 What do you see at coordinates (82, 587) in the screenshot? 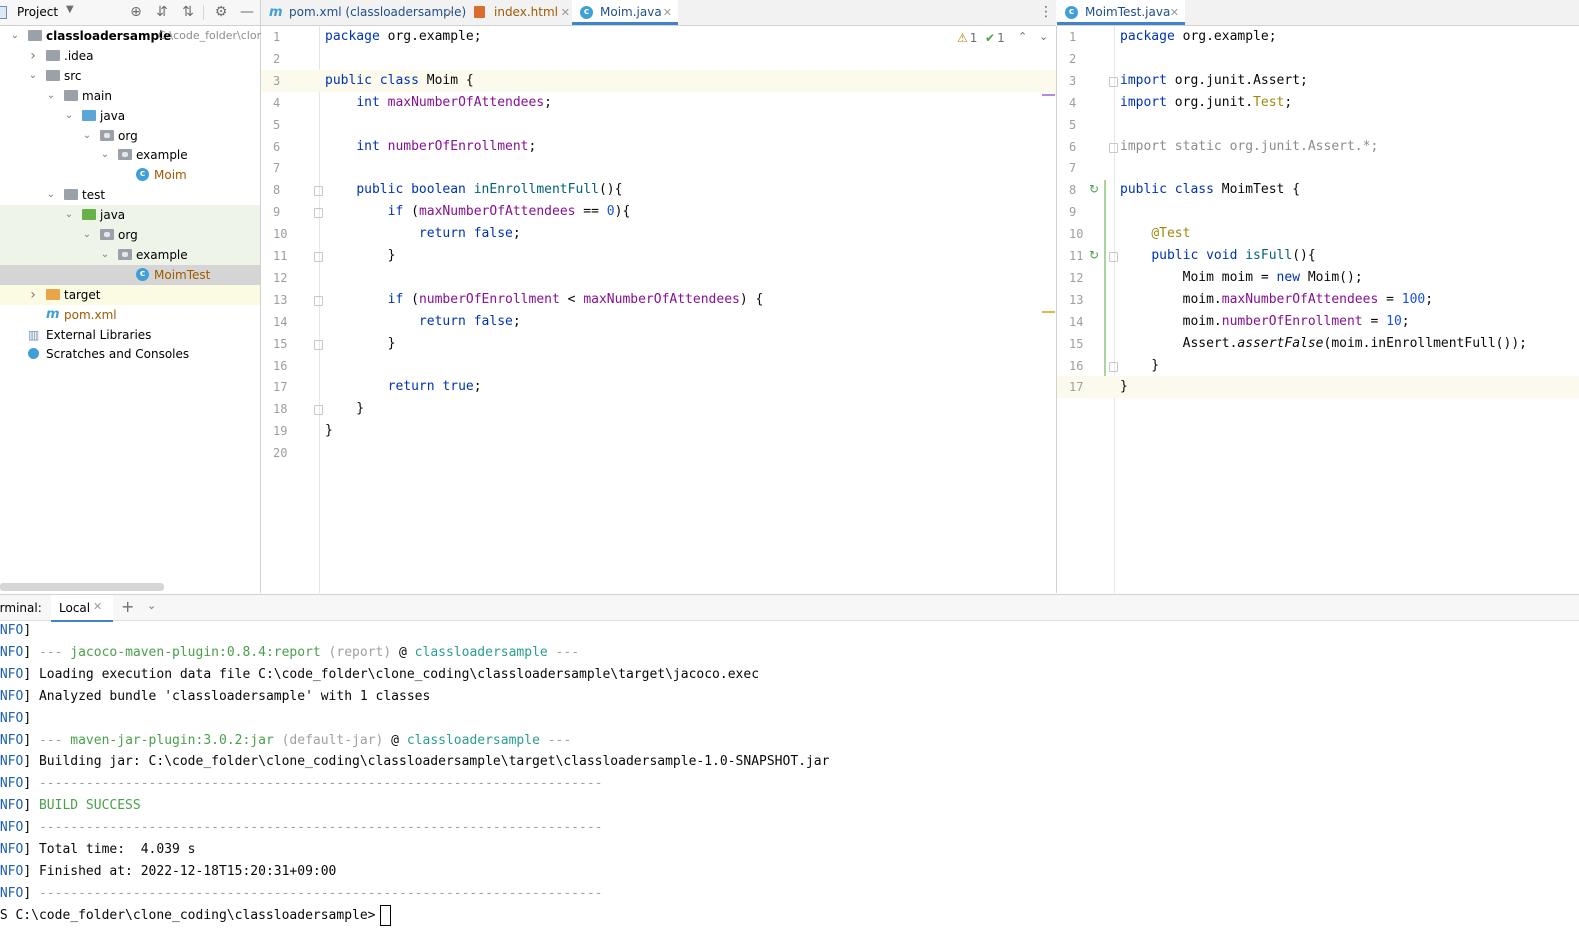
I see `horizontal-scrollbar` at bounding box center [82, 587].